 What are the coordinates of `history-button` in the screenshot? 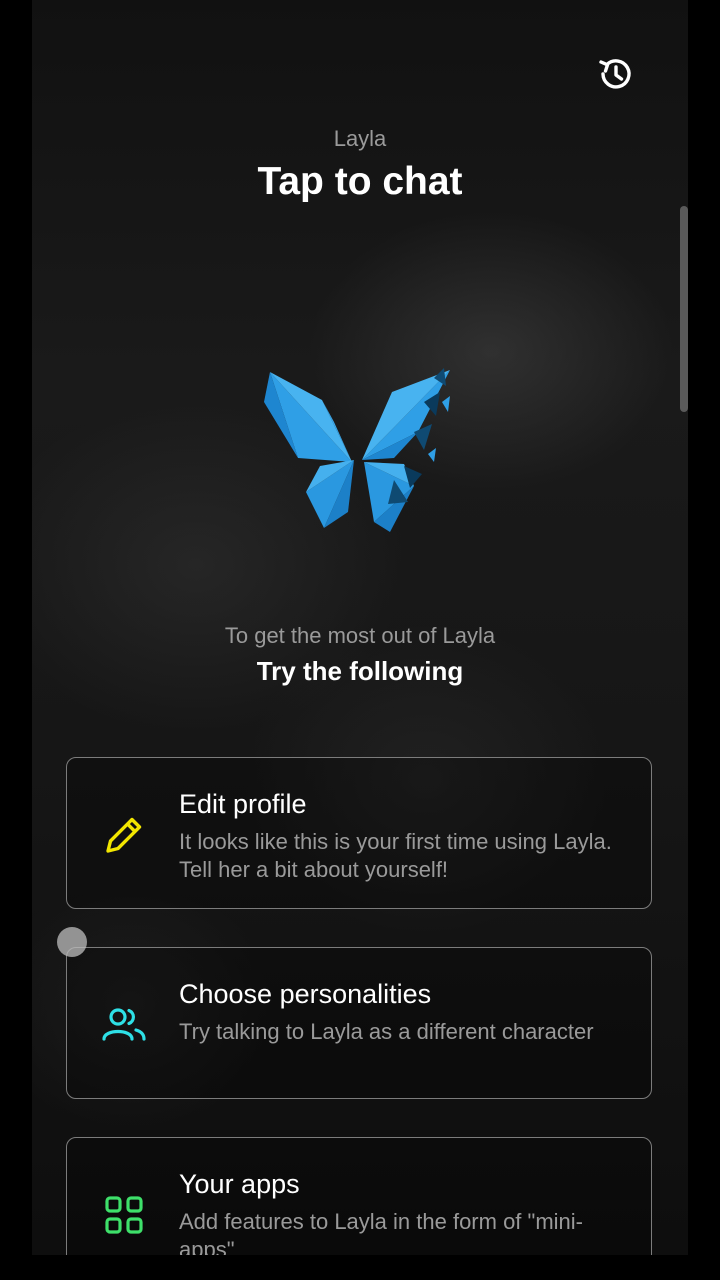 It's located at (616, 74).